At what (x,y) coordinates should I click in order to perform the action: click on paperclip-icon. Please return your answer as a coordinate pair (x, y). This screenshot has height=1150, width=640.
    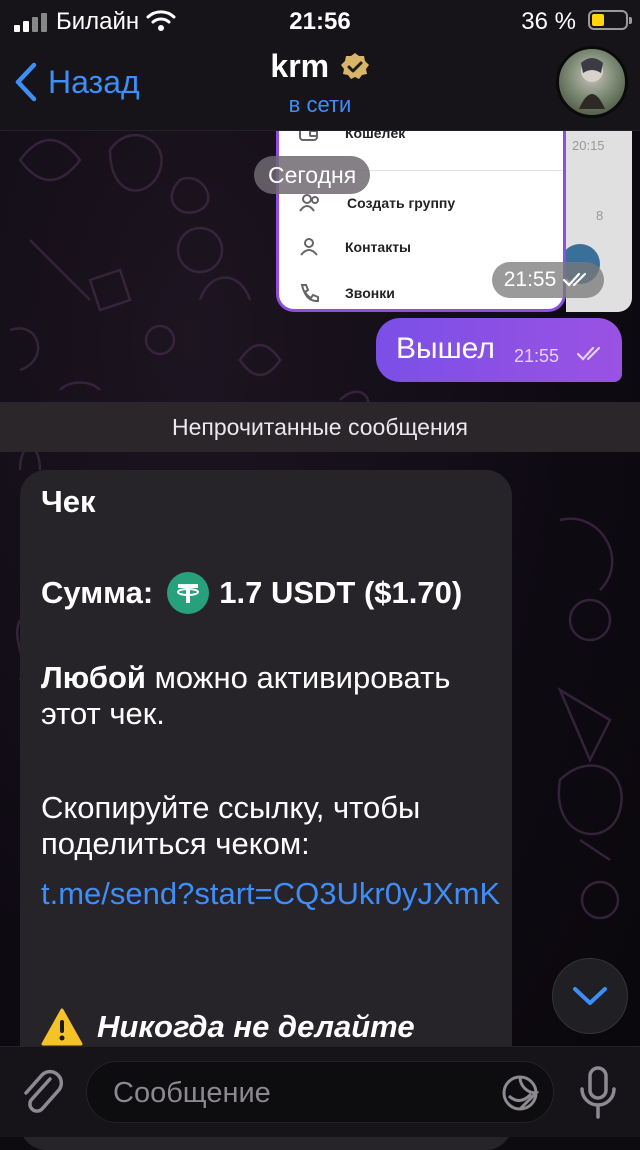
    Looking at the image, I should click on (42, 1092).